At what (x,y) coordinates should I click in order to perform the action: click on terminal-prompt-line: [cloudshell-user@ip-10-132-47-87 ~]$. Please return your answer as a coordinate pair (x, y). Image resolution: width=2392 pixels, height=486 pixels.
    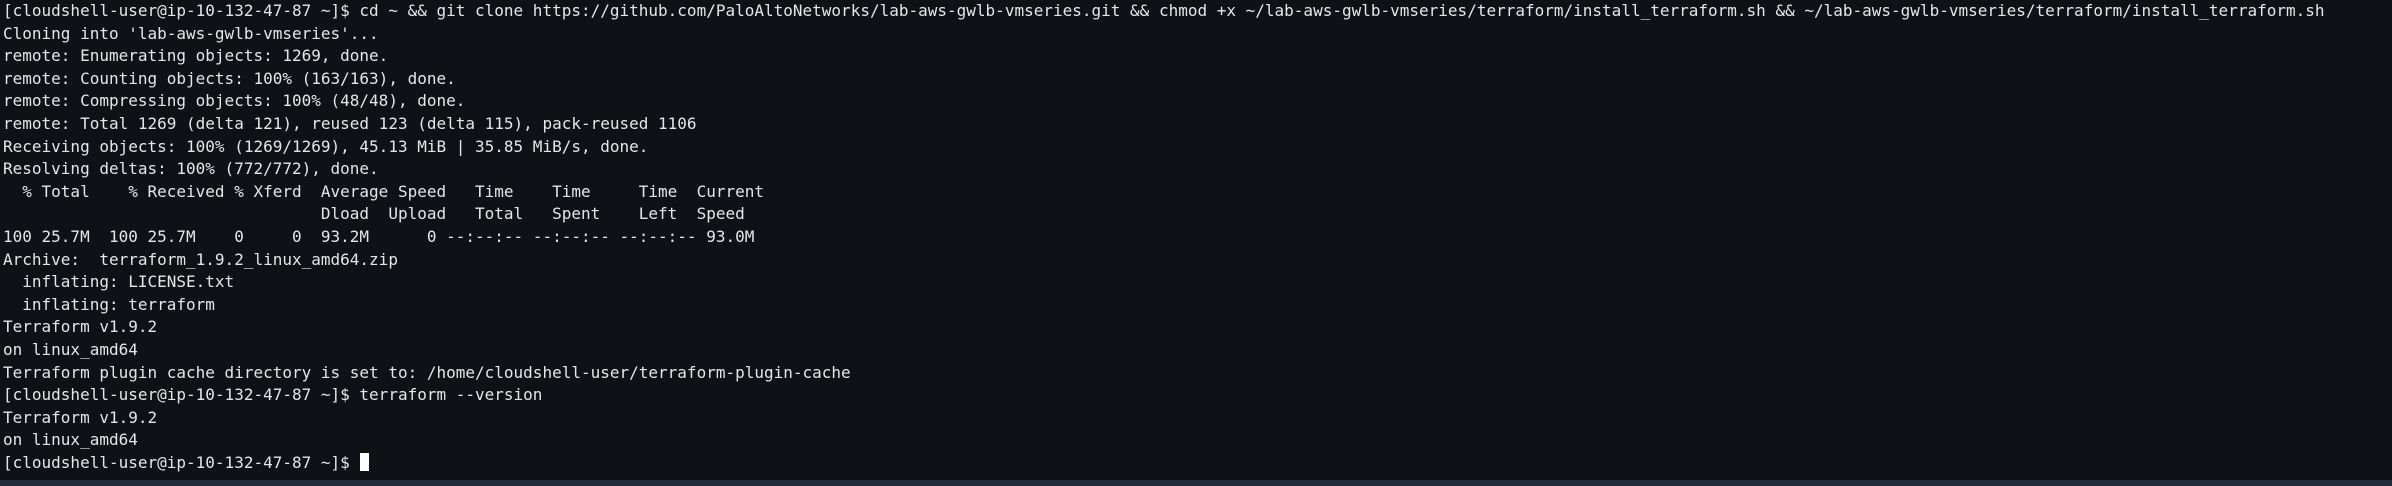
    Looking at the image, I should click on (1197, 463).